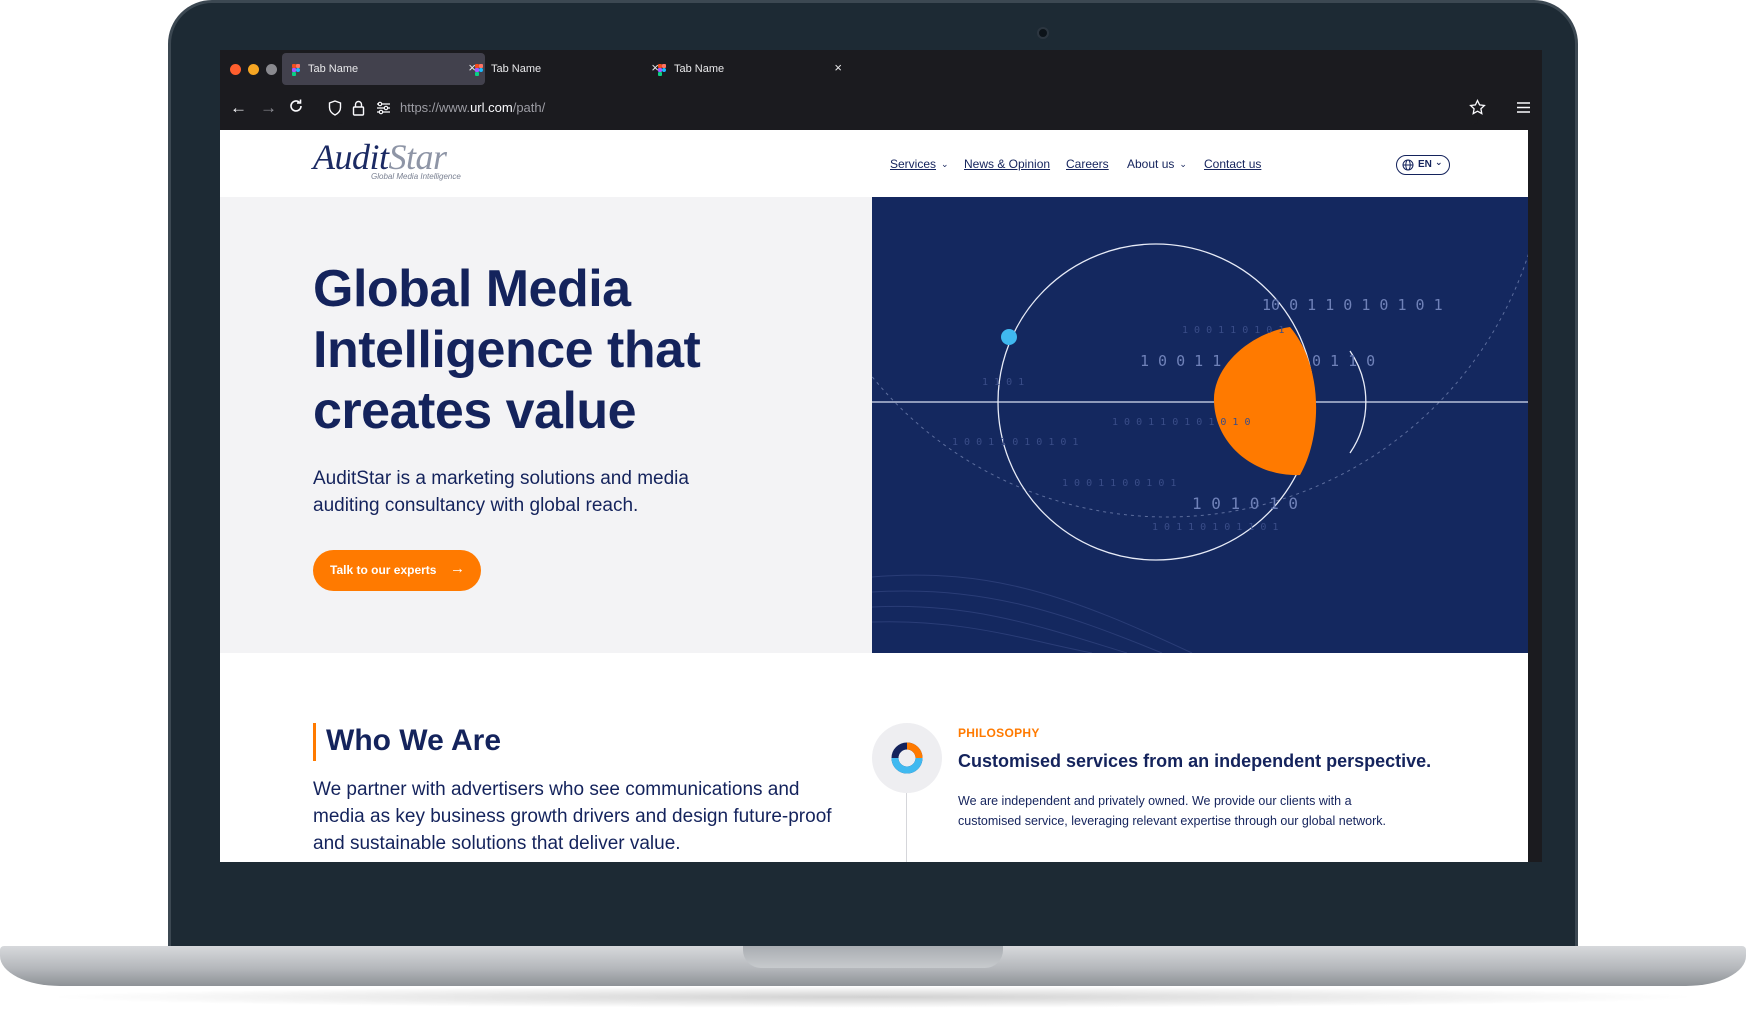 Image resolution: width=1746 pixels, height=1030 pixels. I want to click on philosophy-donut-icon, so click(907, 758).